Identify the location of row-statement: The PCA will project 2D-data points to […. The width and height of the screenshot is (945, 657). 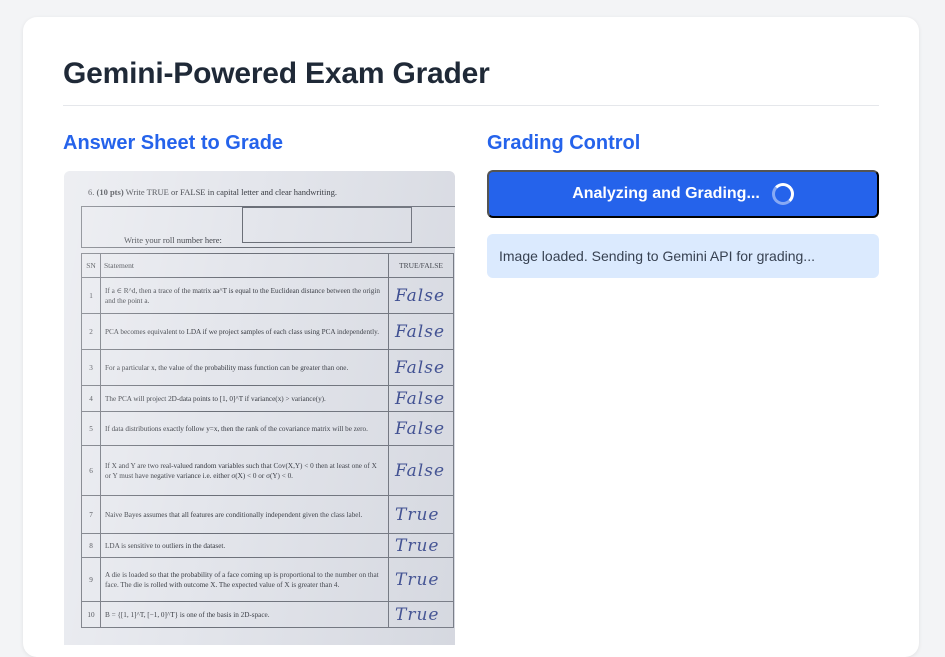
(244, 398).